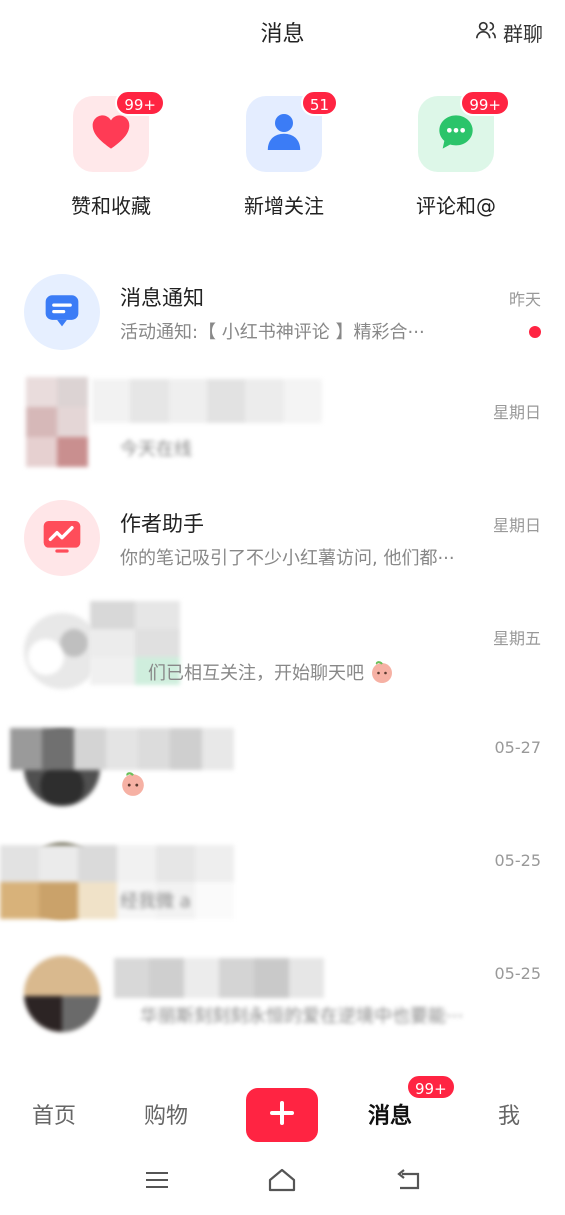 This screenshot has width=565, height=1215. I want to click on unread-dot, so click(535, 332).